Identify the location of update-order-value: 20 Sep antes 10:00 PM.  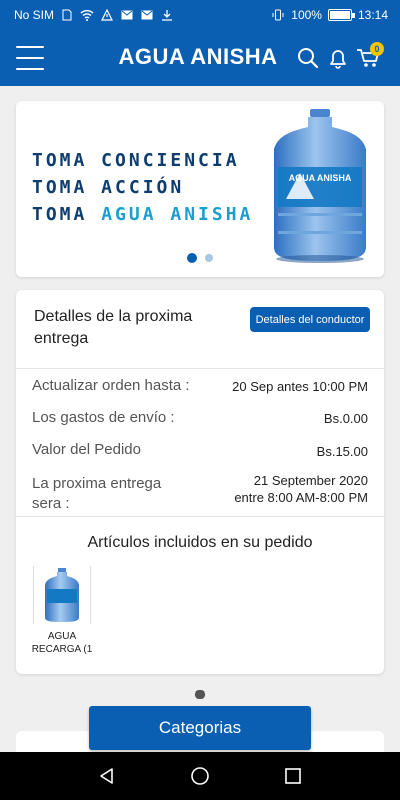
(300, 386).